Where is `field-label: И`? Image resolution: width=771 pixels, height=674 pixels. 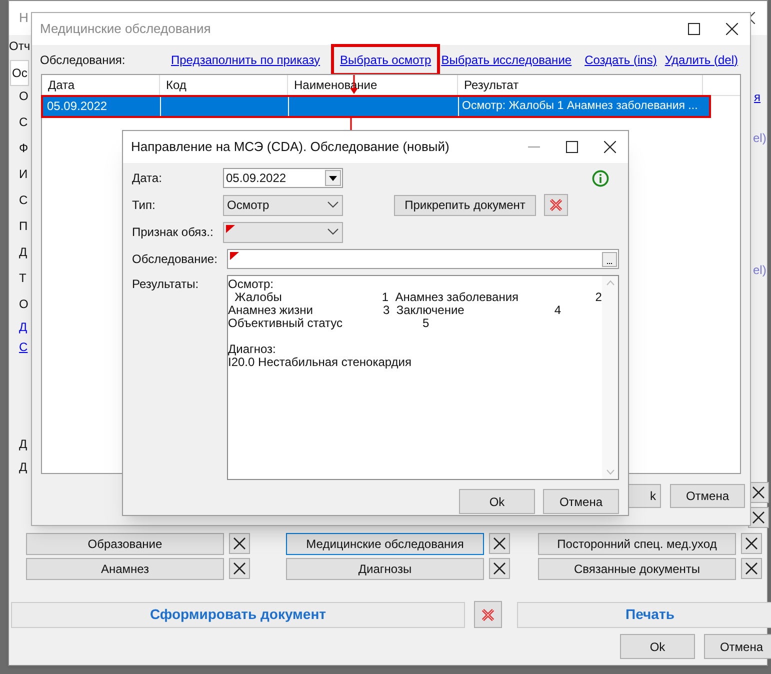 field-label: И is located at coordinates (23, 174).